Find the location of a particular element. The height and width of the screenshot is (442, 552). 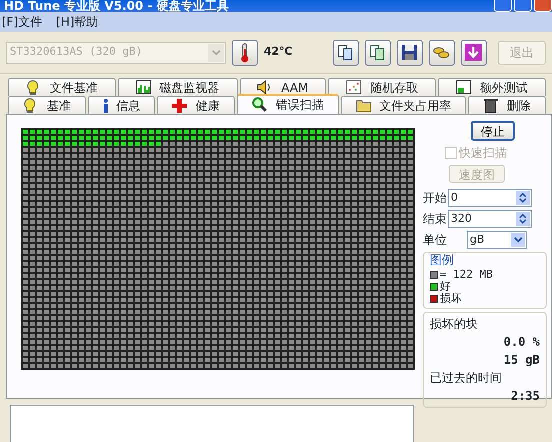

maximize-button is located at coordinates (523, 6).